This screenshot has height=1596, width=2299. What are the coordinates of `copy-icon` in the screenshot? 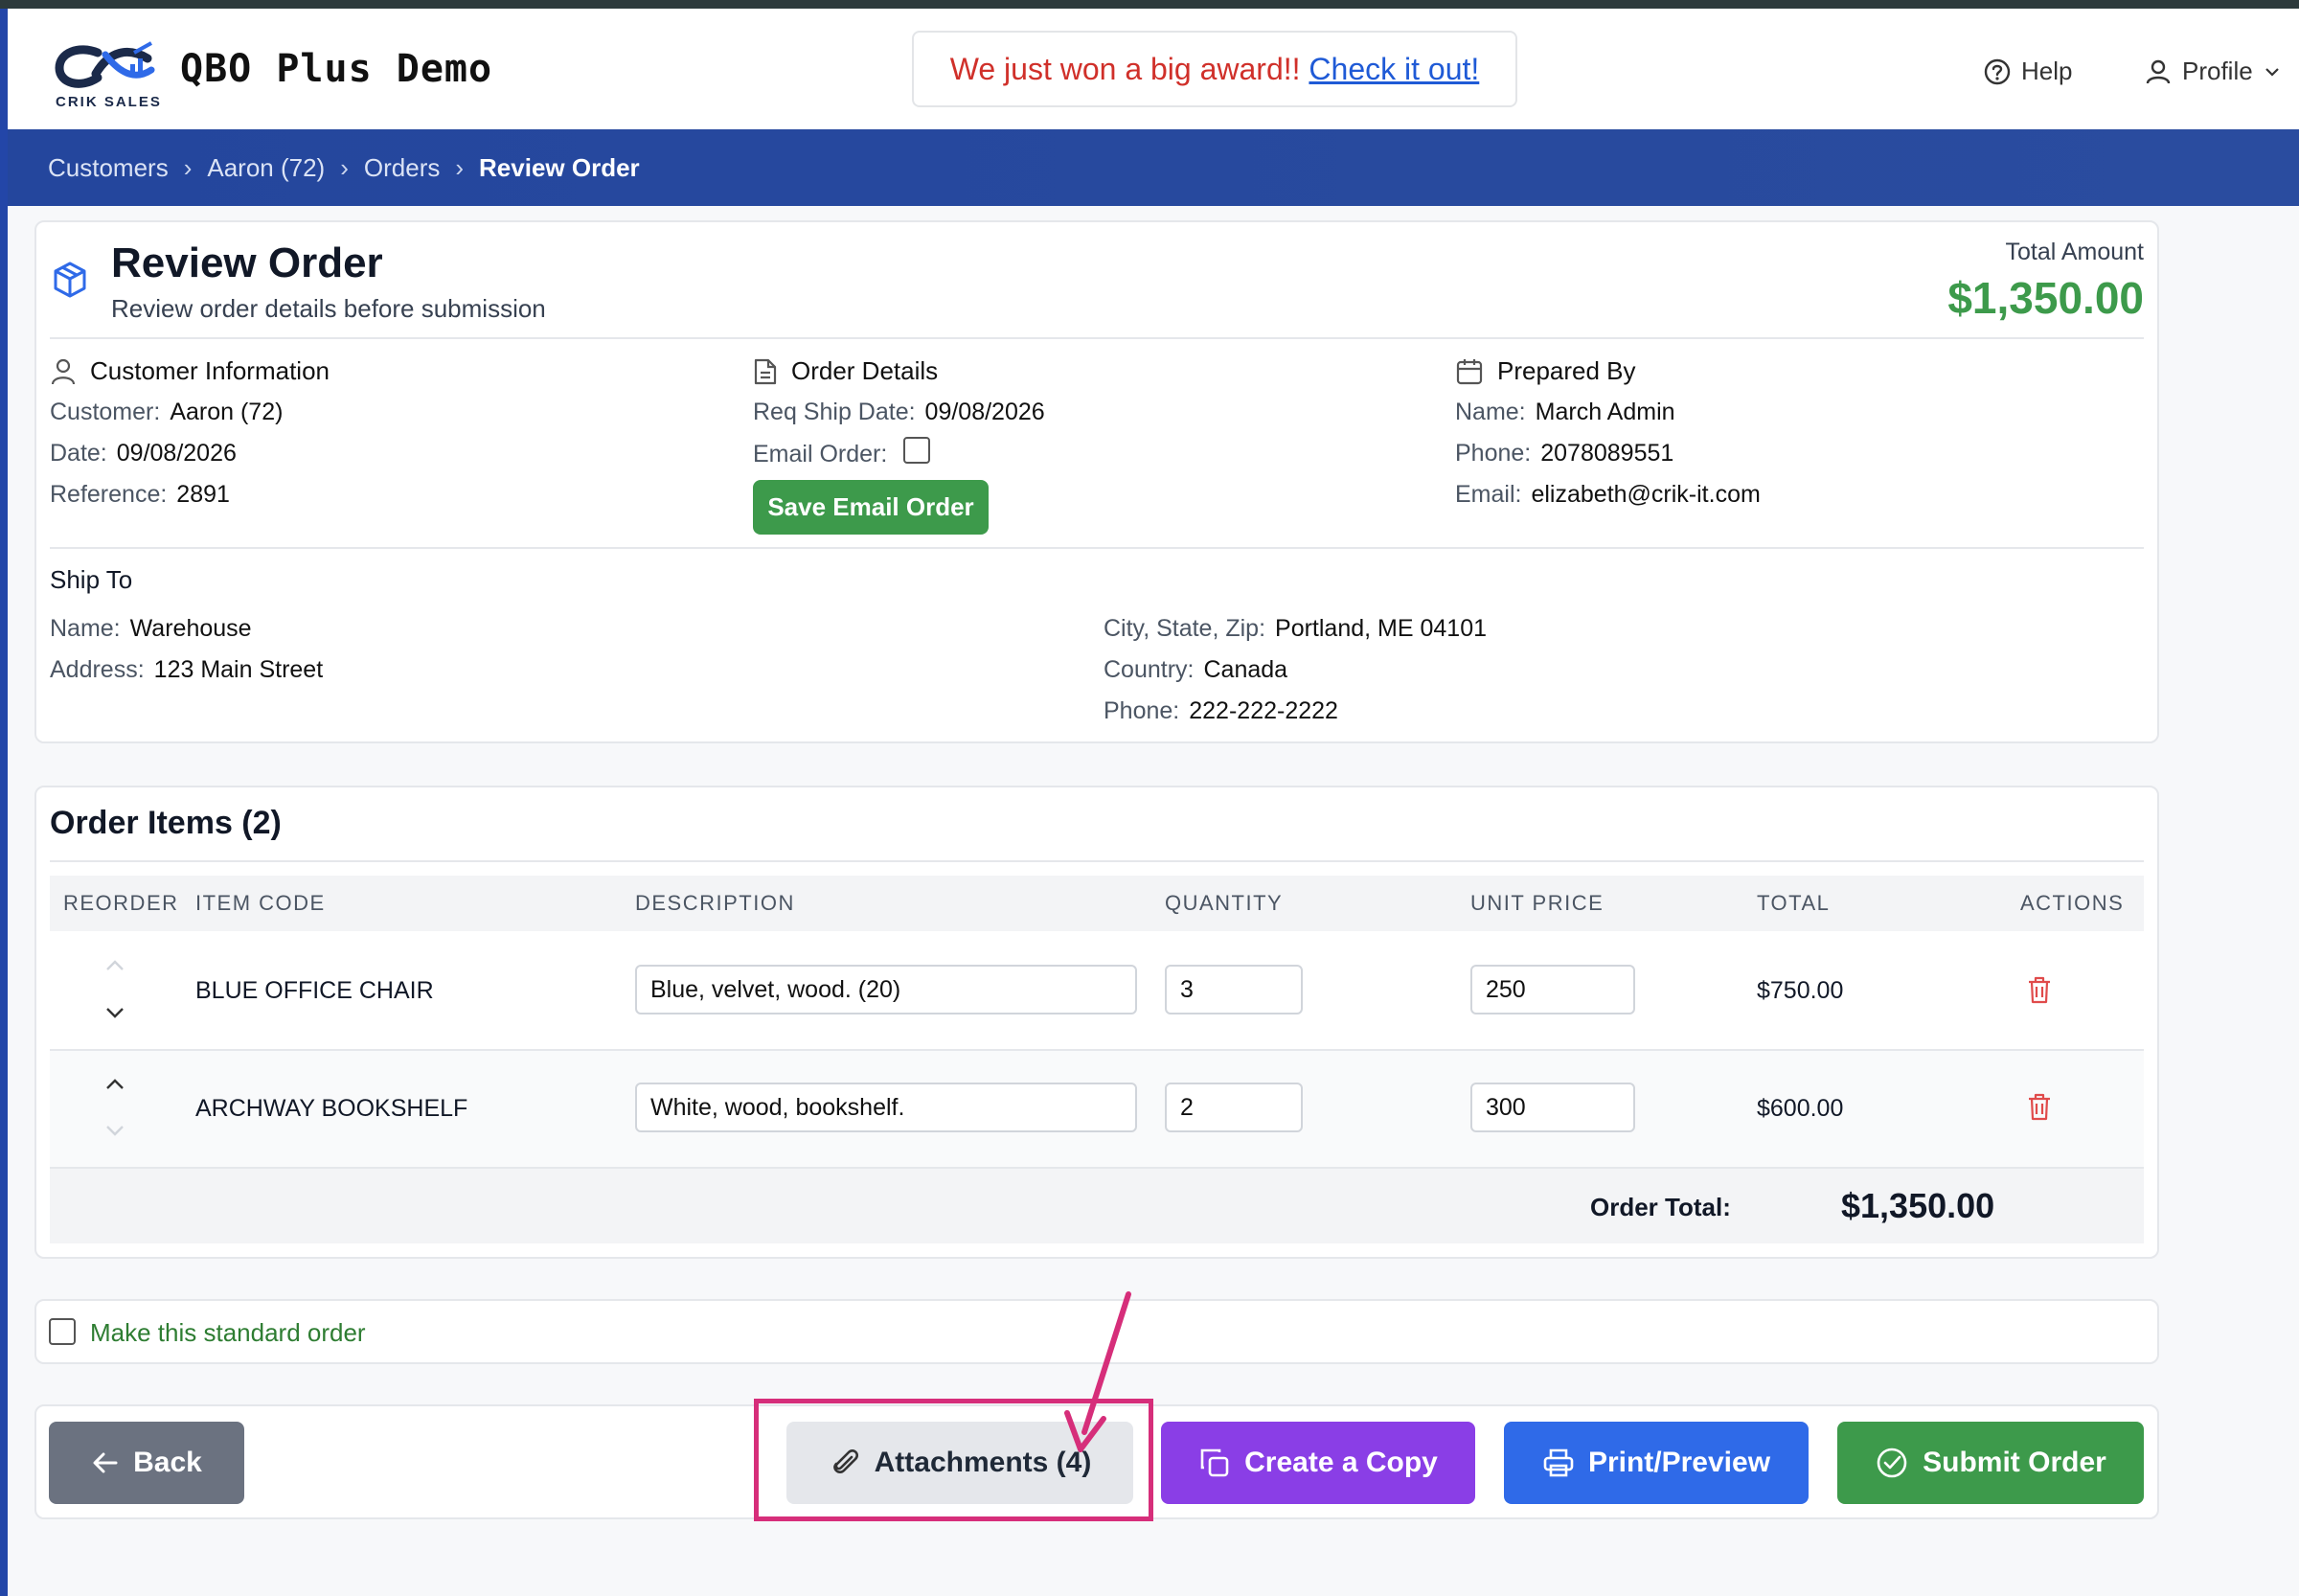 It's located at (1214, 1462).